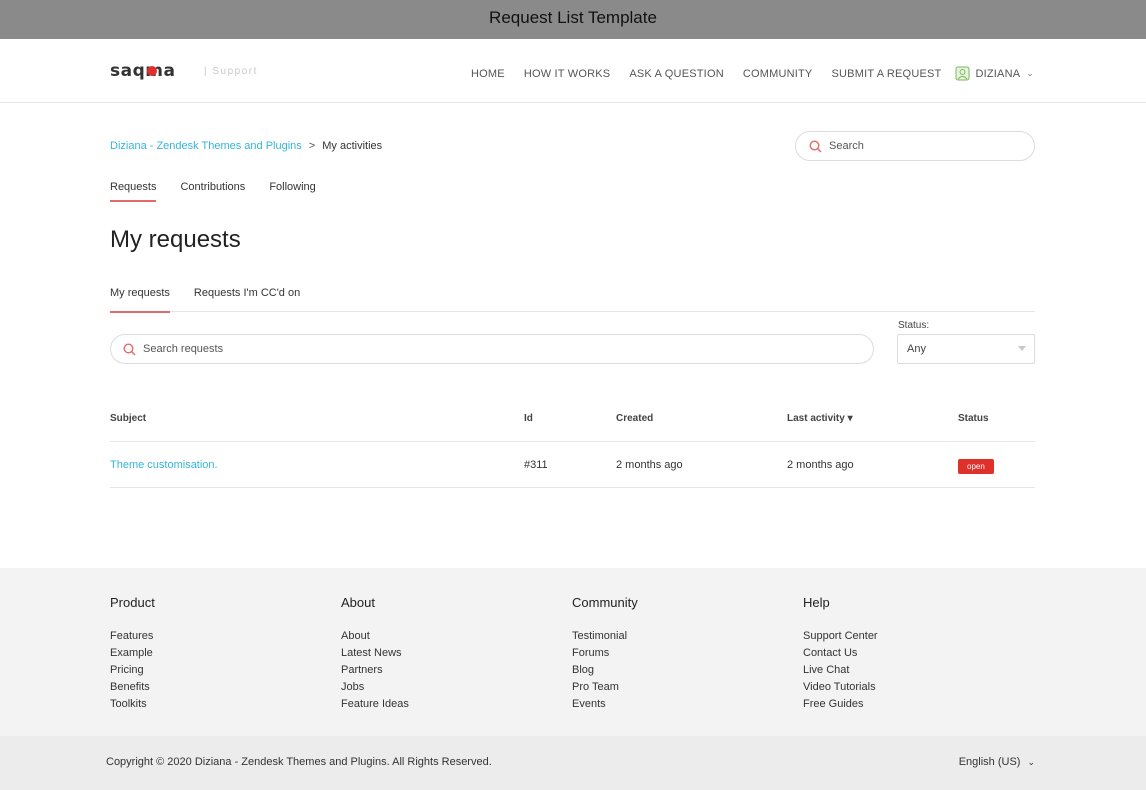  What do you see at coordinates (164, 465) in the screenshot?
I see `request-subject-link: Theme customisation.` at bounding box center [164, 465].